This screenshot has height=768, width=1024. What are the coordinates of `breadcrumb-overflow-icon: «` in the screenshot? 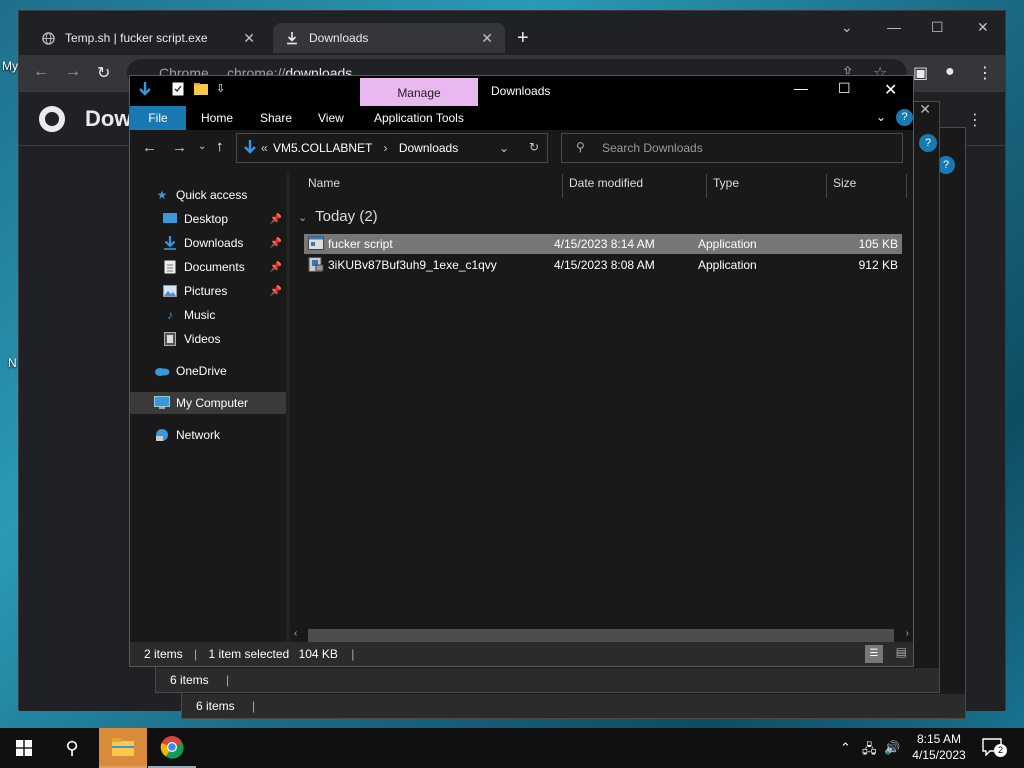 It's located at (264, 148).